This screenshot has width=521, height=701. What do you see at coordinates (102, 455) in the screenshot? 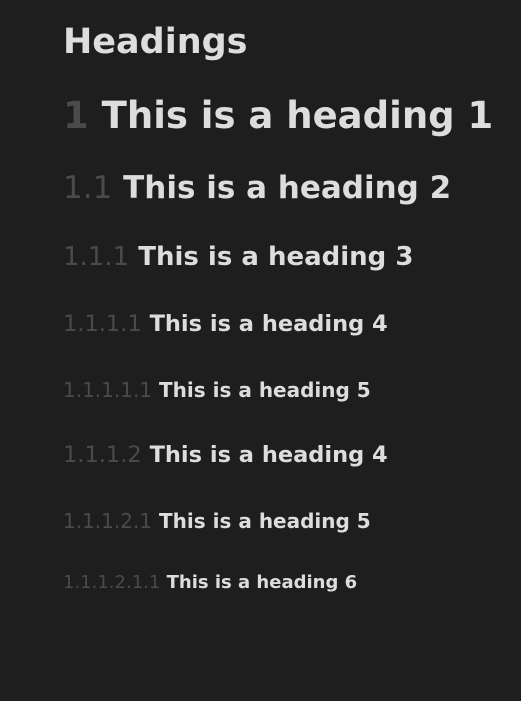
I see `heading-number: 1.1.1.2` at bounding box center [102, 455].